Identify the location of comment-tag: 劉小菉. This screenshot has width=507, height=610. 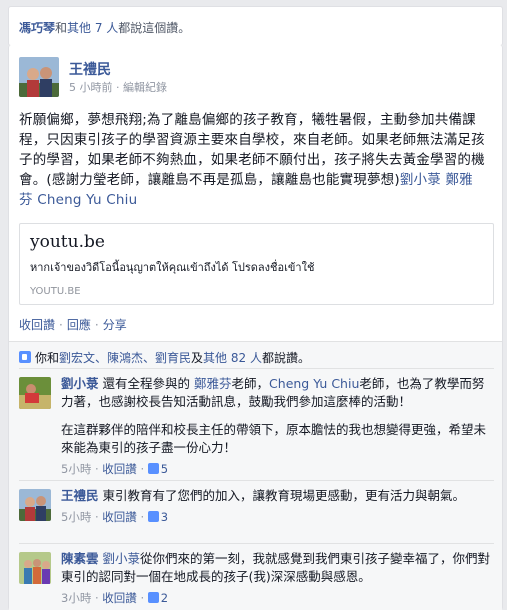
(122, 558).